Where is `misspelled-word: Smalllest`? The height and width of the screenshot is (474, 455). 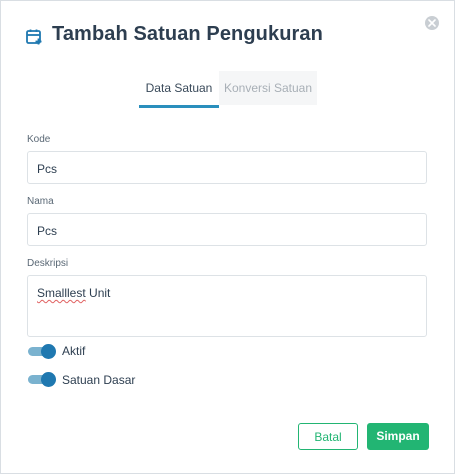
misspelled-word: Smalllest is located at coordinates (61, 293).